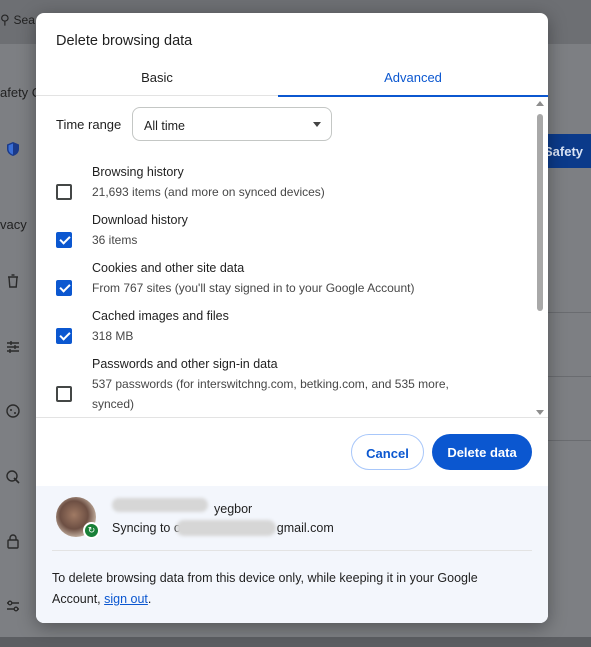 The height and width of the screenshot is (647, 591). I want to click on option-title: Cookies and other site data, so click(168, 268).